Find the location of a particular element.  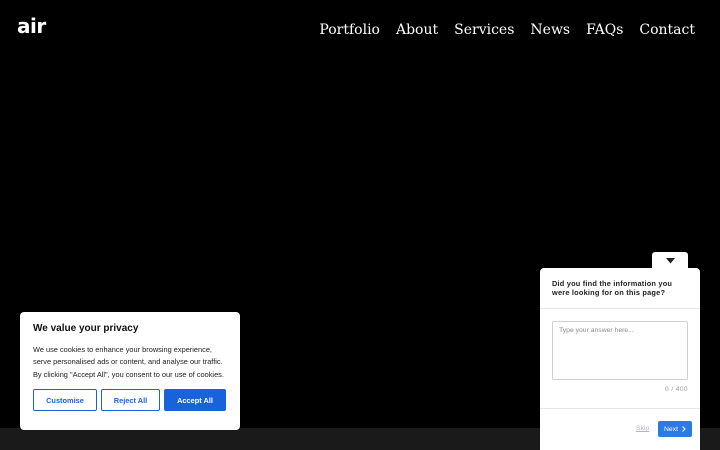

next-button: Next is located at coordinates (675, 429).